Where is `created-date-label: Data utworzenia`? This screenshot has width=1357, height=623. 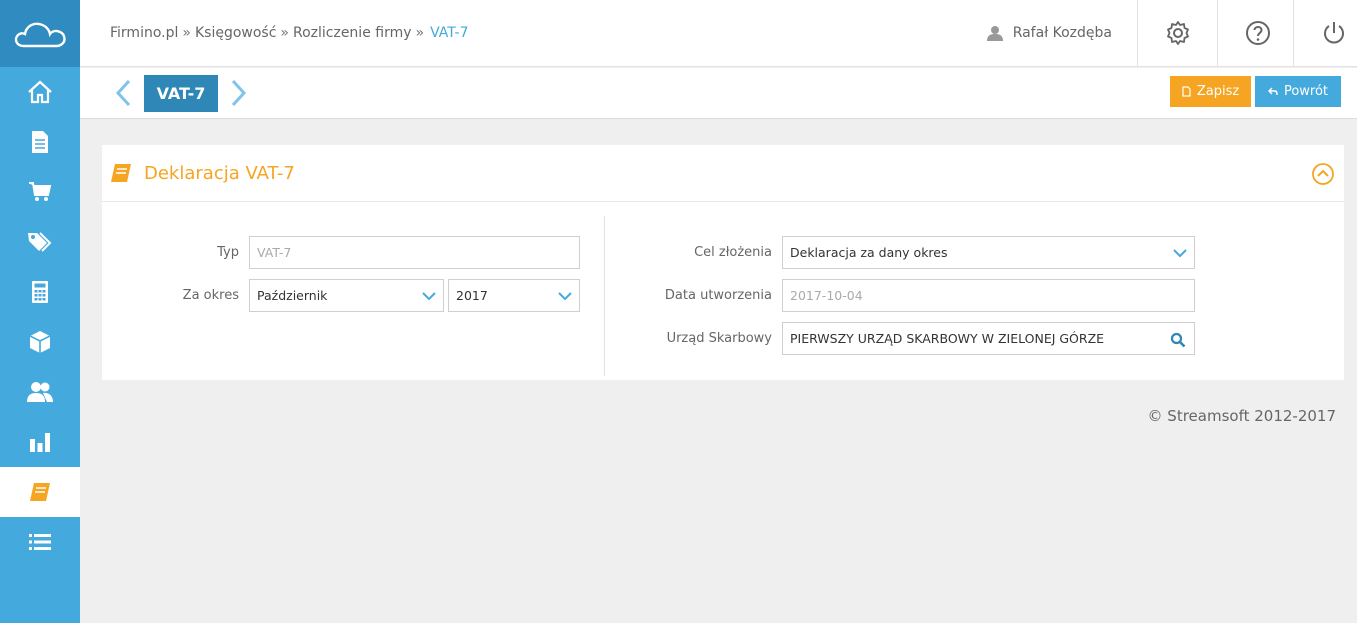 created-date-label: Data utworzenia is located at coordinates (718, 295).